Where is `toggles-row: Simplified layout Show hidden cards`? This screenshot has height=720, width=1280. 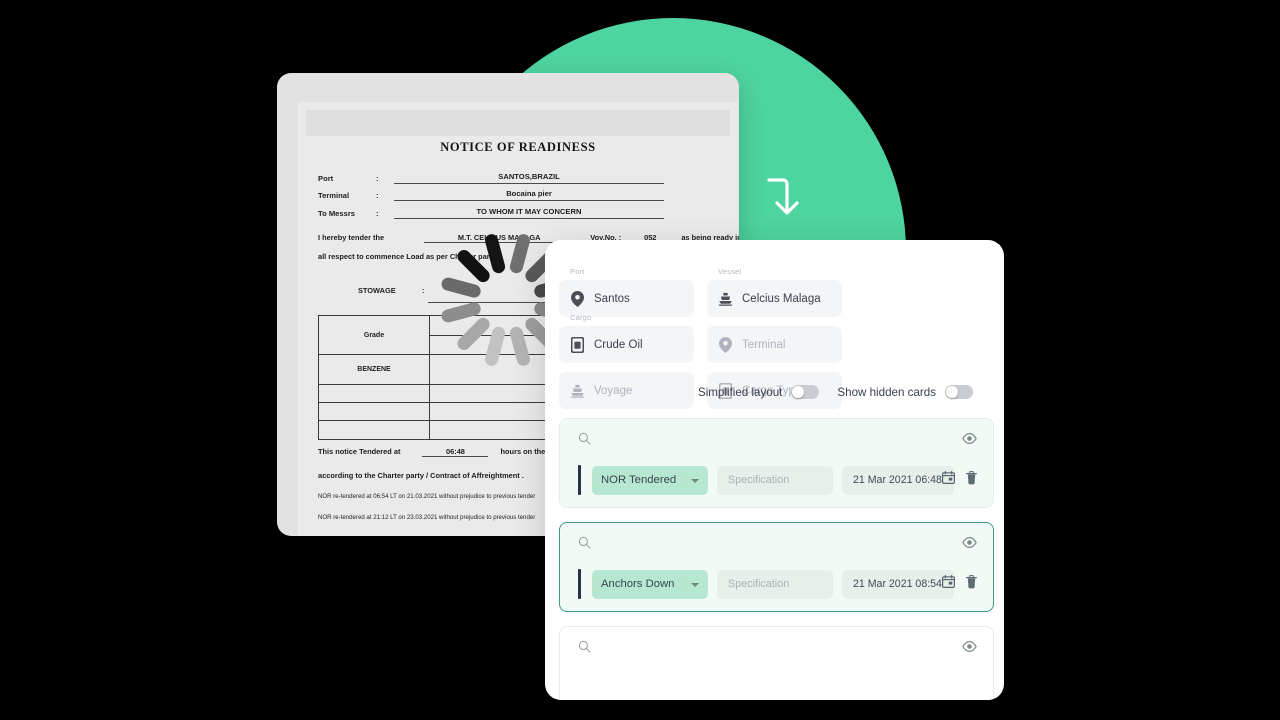 toggles-row: Simplified layout Show hidden cards is located at coordinates (840, 392).